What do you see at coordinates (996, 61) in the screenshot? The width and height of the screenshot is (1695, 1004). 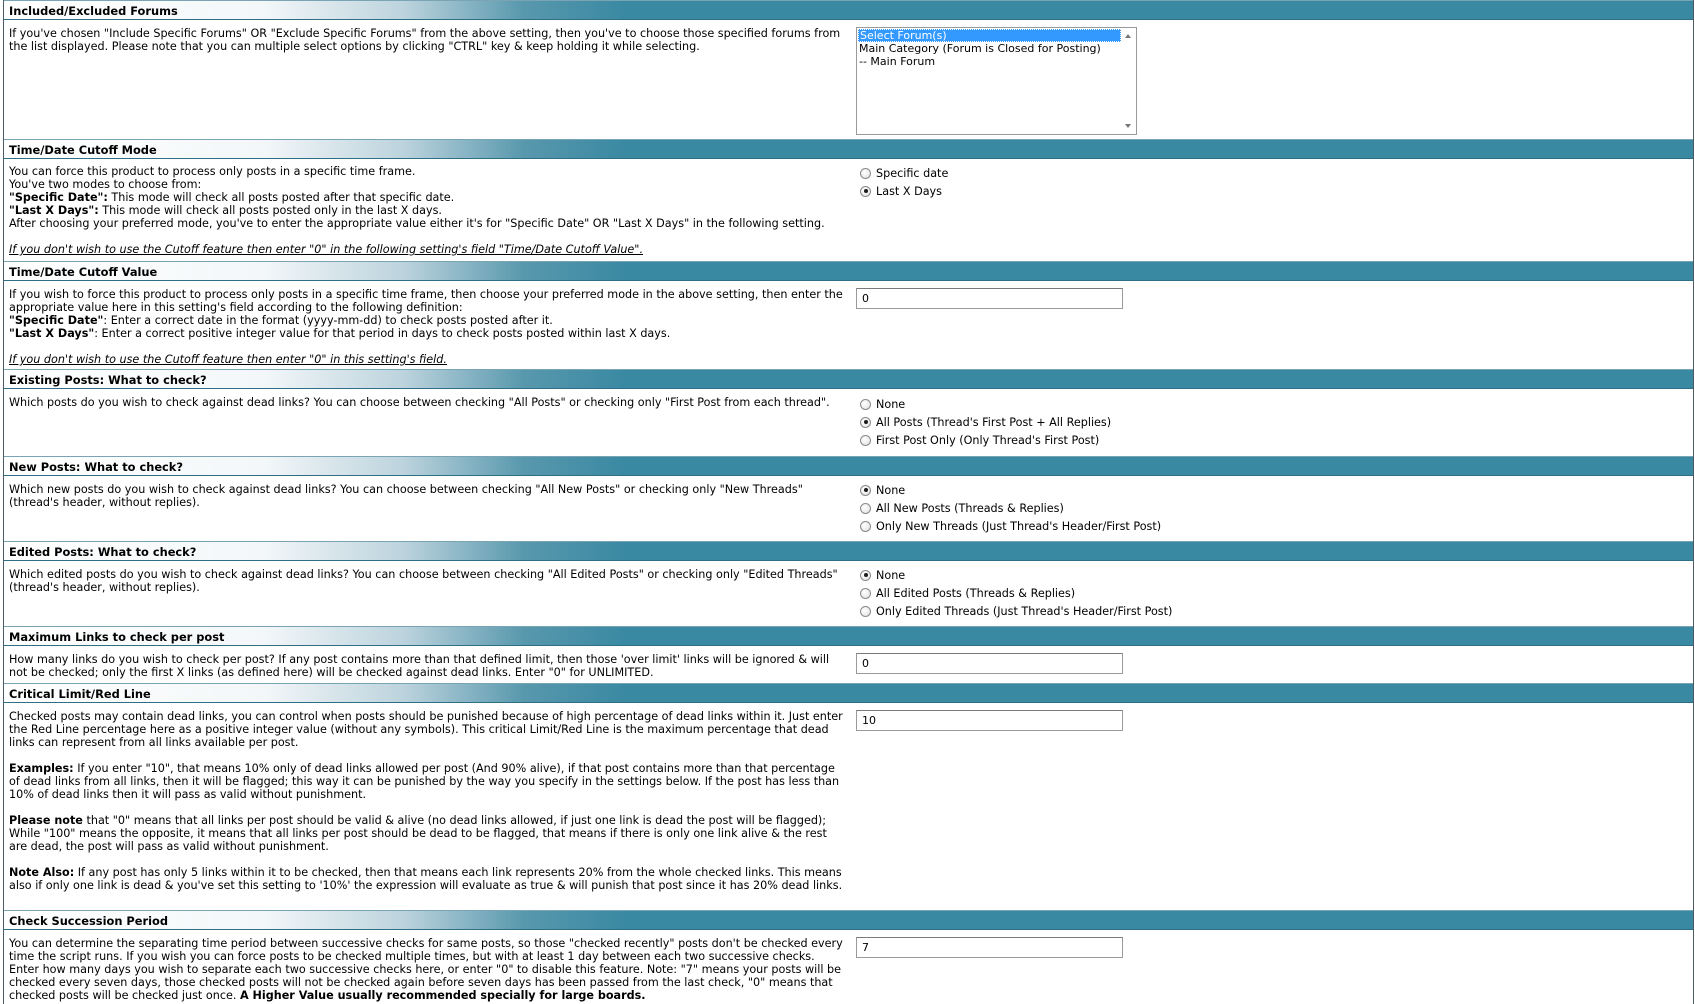 I see `list-option: -- Main Forum` at bounding box center [996, 61].